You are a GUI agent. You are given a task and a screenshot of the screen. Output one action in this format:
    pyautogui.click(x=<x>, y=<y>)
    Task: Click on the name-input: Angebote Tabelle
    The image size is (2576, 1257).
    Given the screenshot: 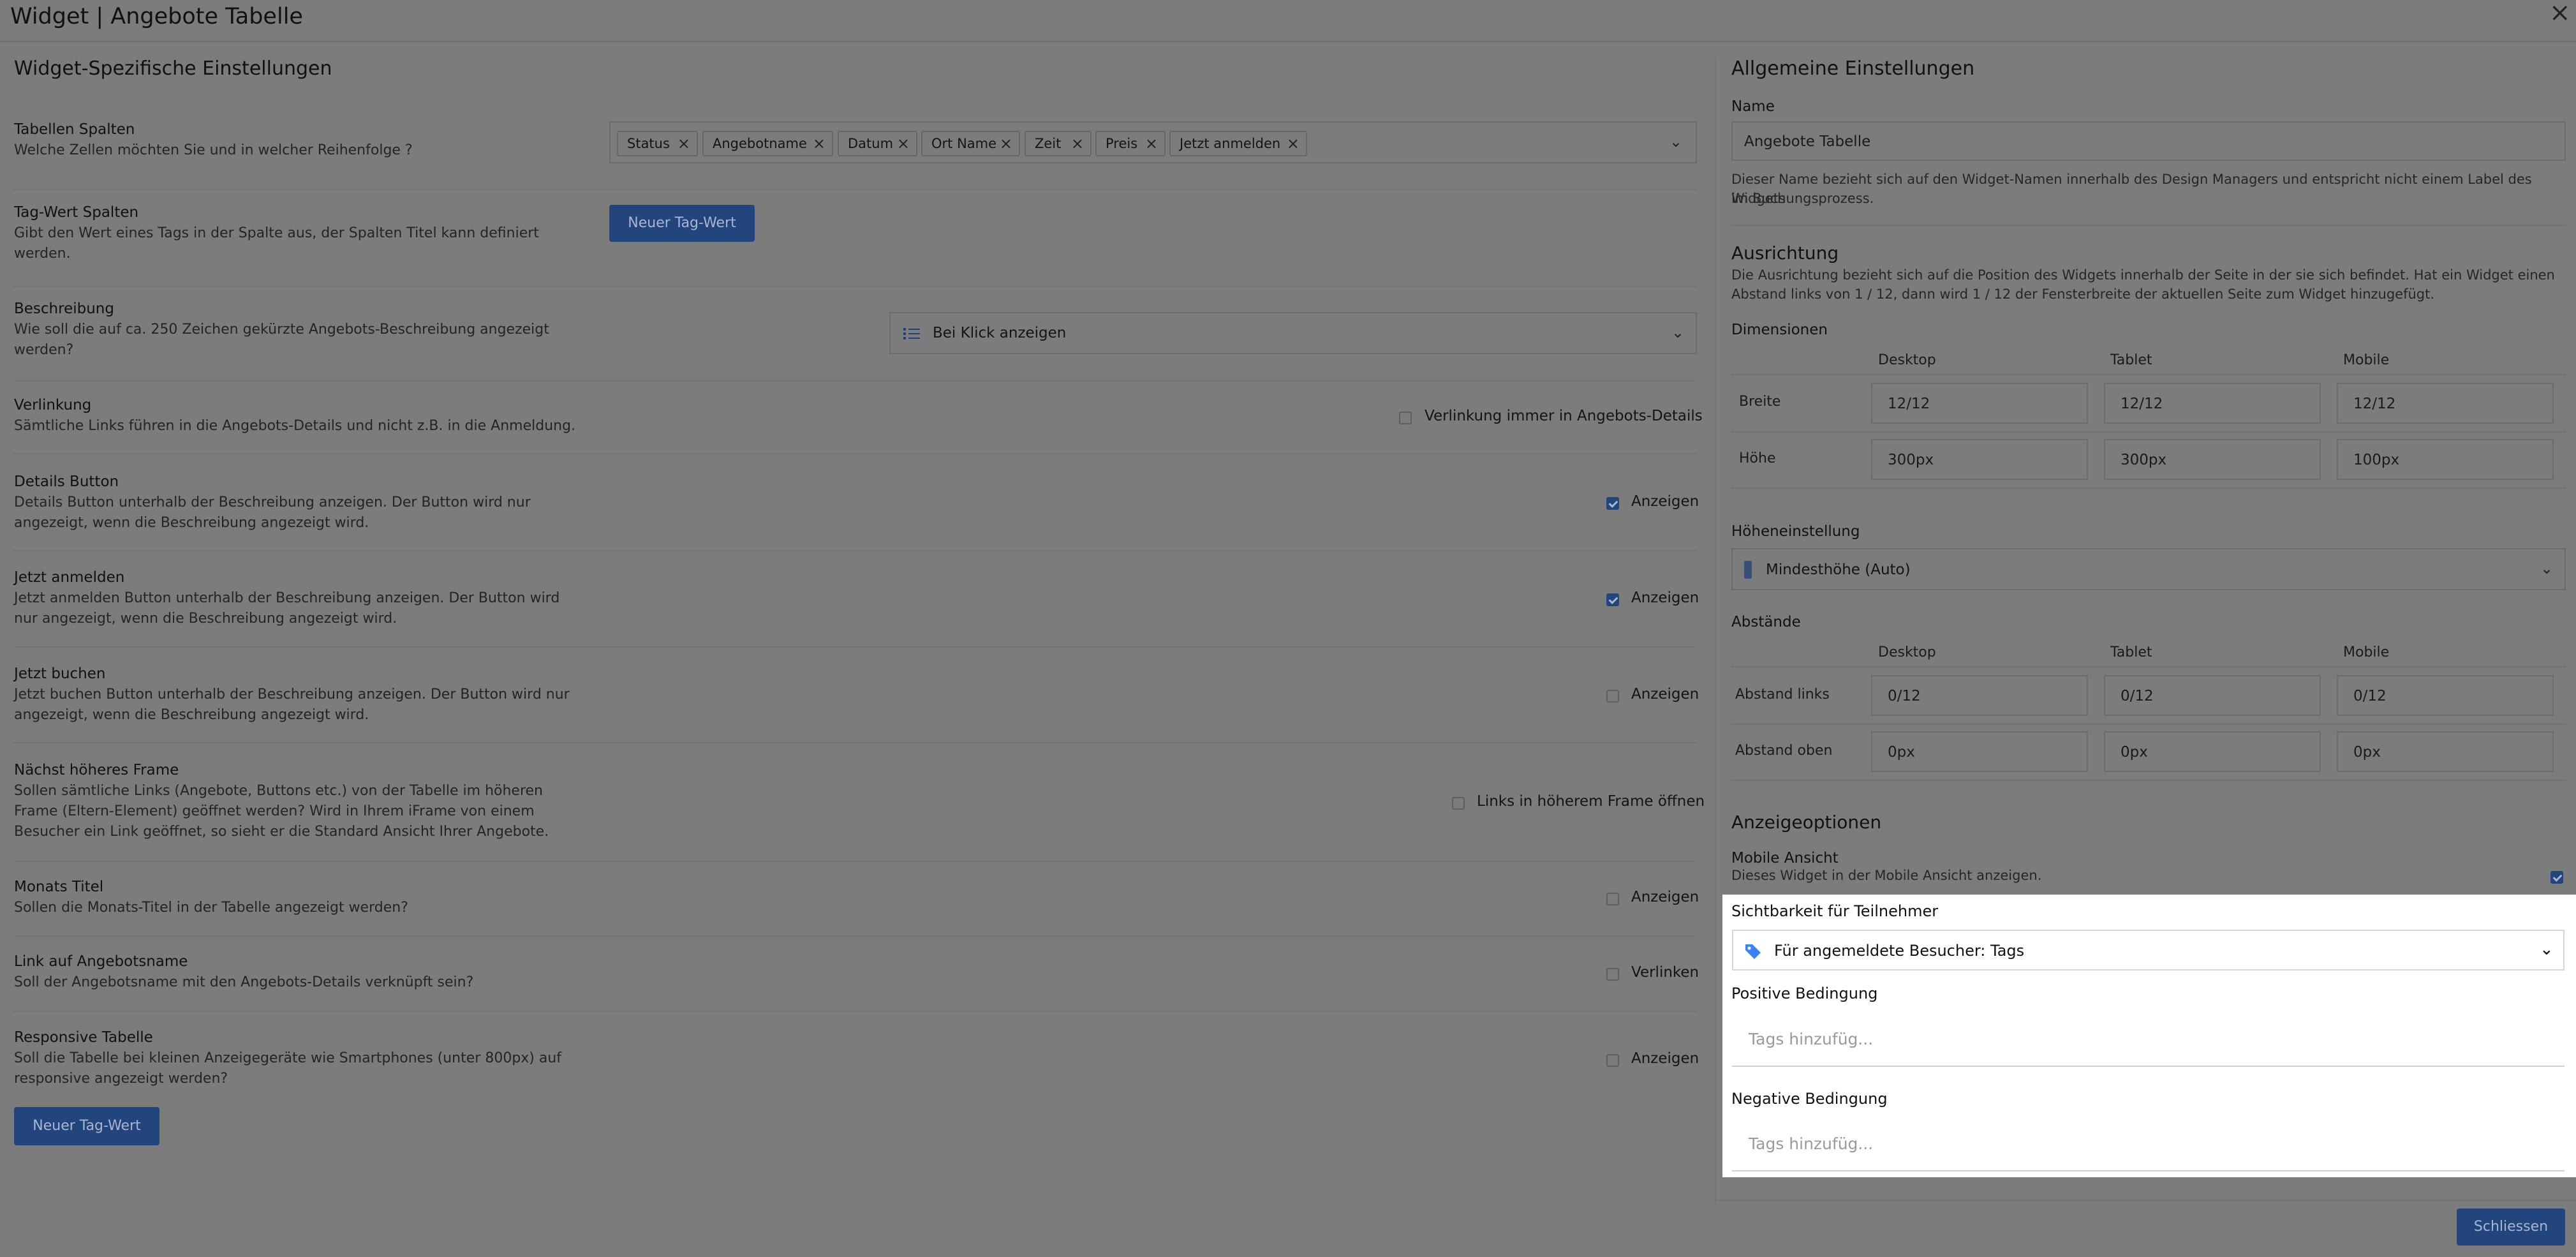 What is the action you would take?
    pyautogui.click(x=2148, y=141)
    